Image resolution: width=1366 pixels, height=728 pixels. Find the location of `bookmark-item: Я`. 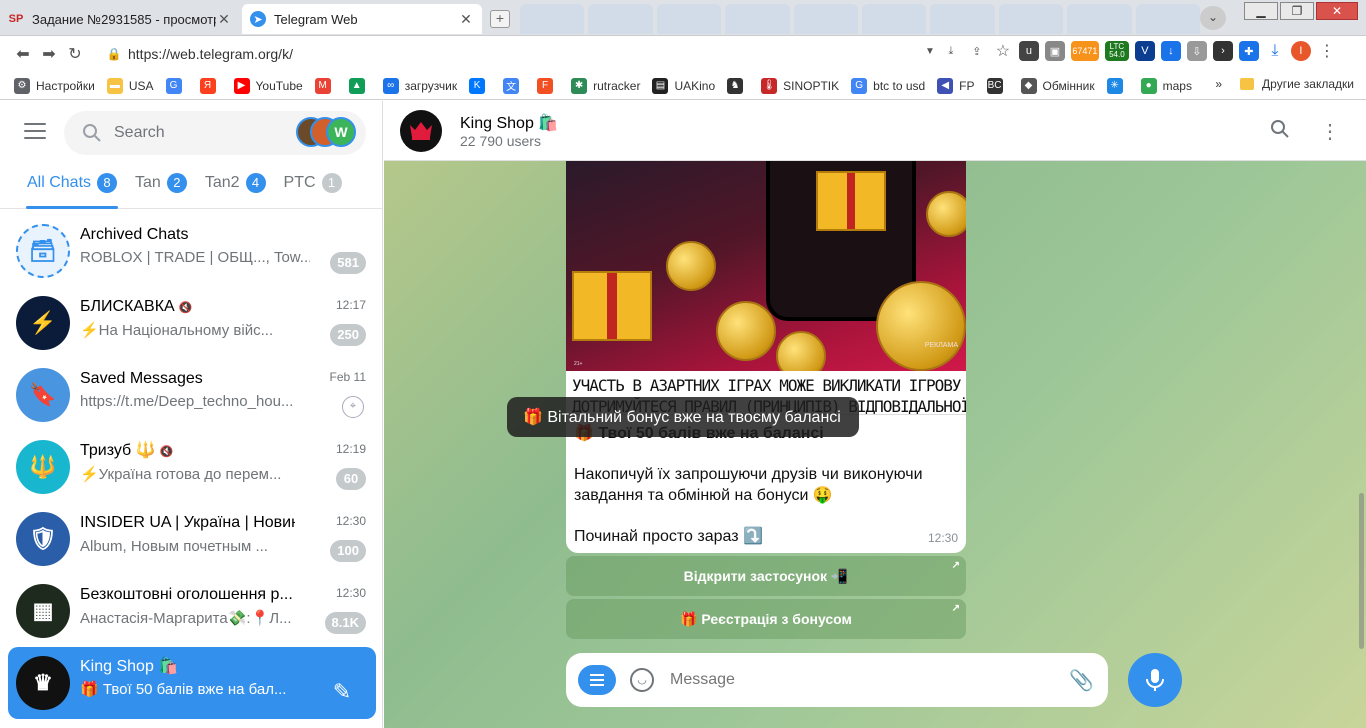

bookmark-item: Я is located at coordinates (210, 85).